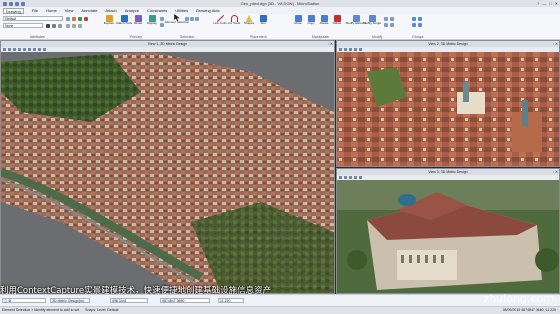 Image resolution: width=560 pixels, height=314 pixels. Describe the element at coordinates (324, 23) in the screenshot. I see `rotate-button: Rotate` at that location.